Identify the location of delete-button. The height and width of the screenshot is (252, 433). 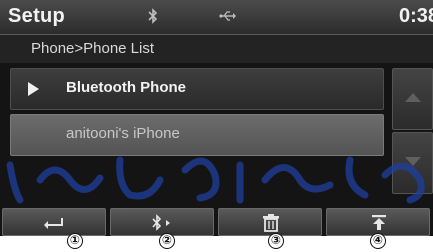
(270, 222).